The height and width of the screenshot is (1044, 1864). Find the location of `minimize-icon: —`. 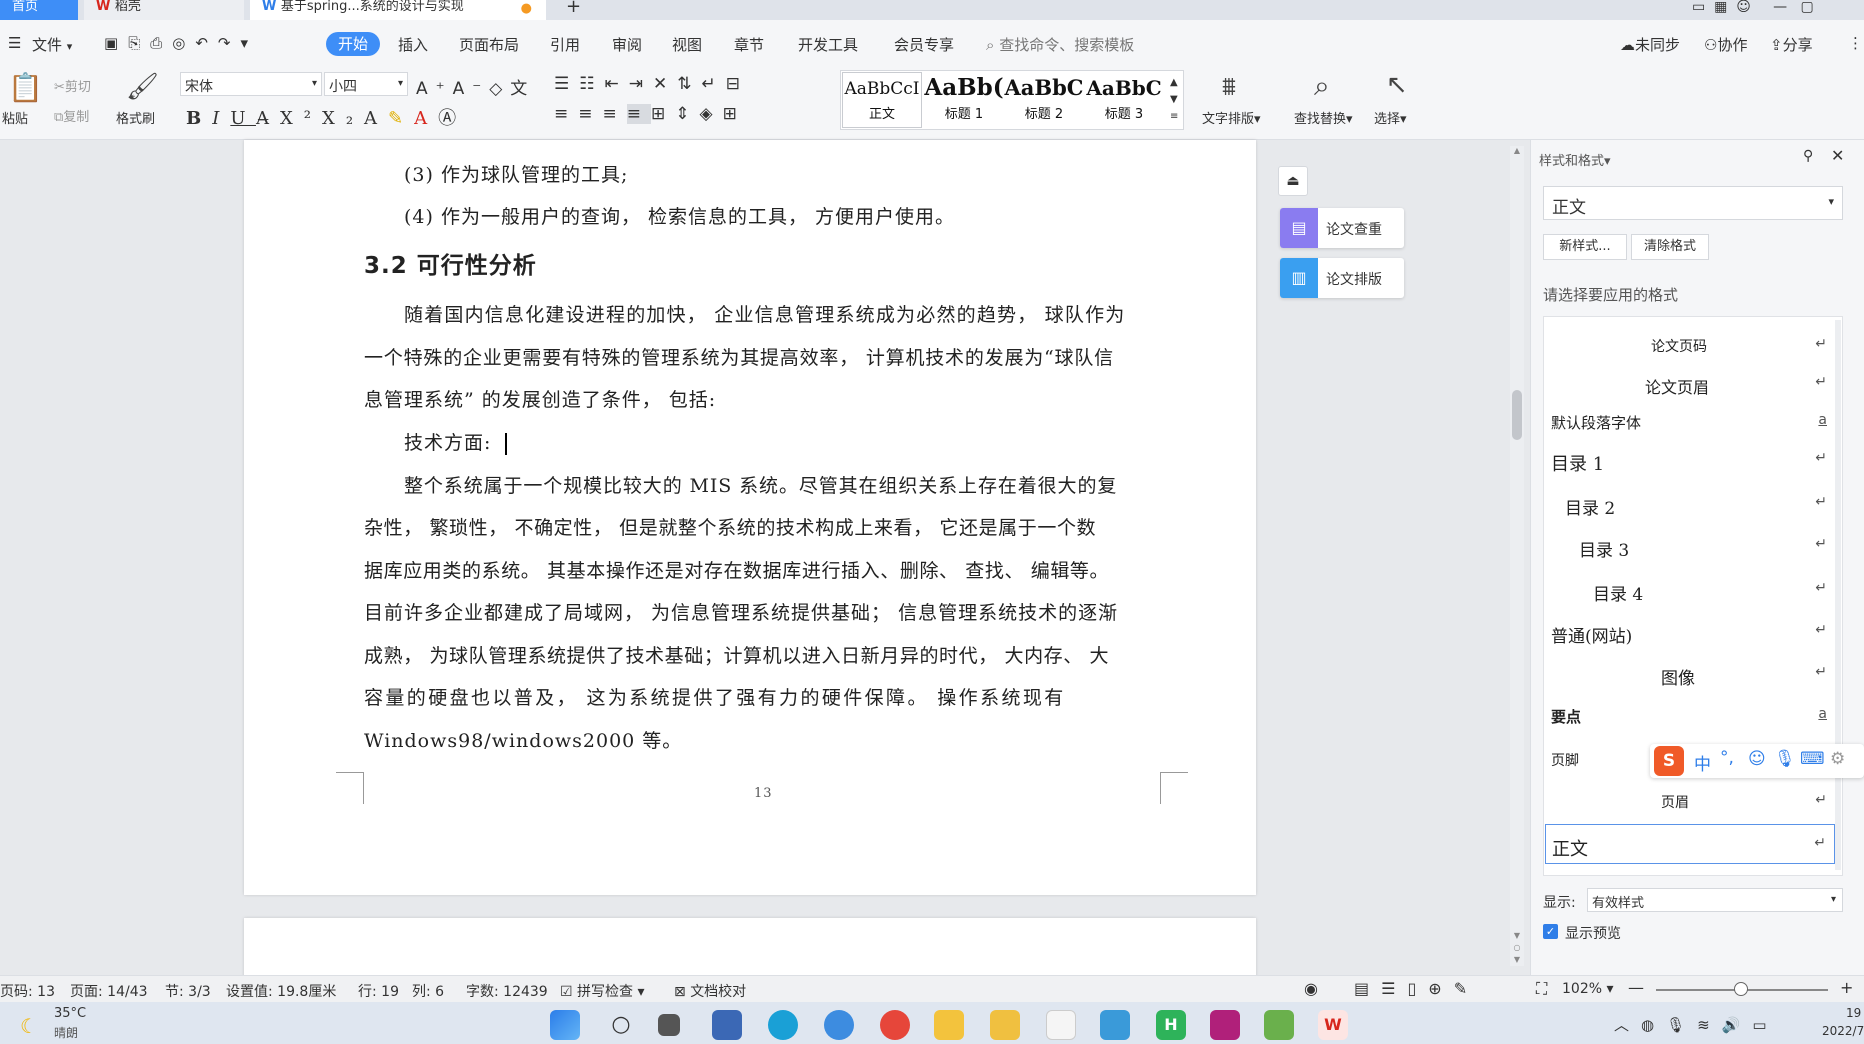

minimize-icon: — is located at coordinates (1780, 7).